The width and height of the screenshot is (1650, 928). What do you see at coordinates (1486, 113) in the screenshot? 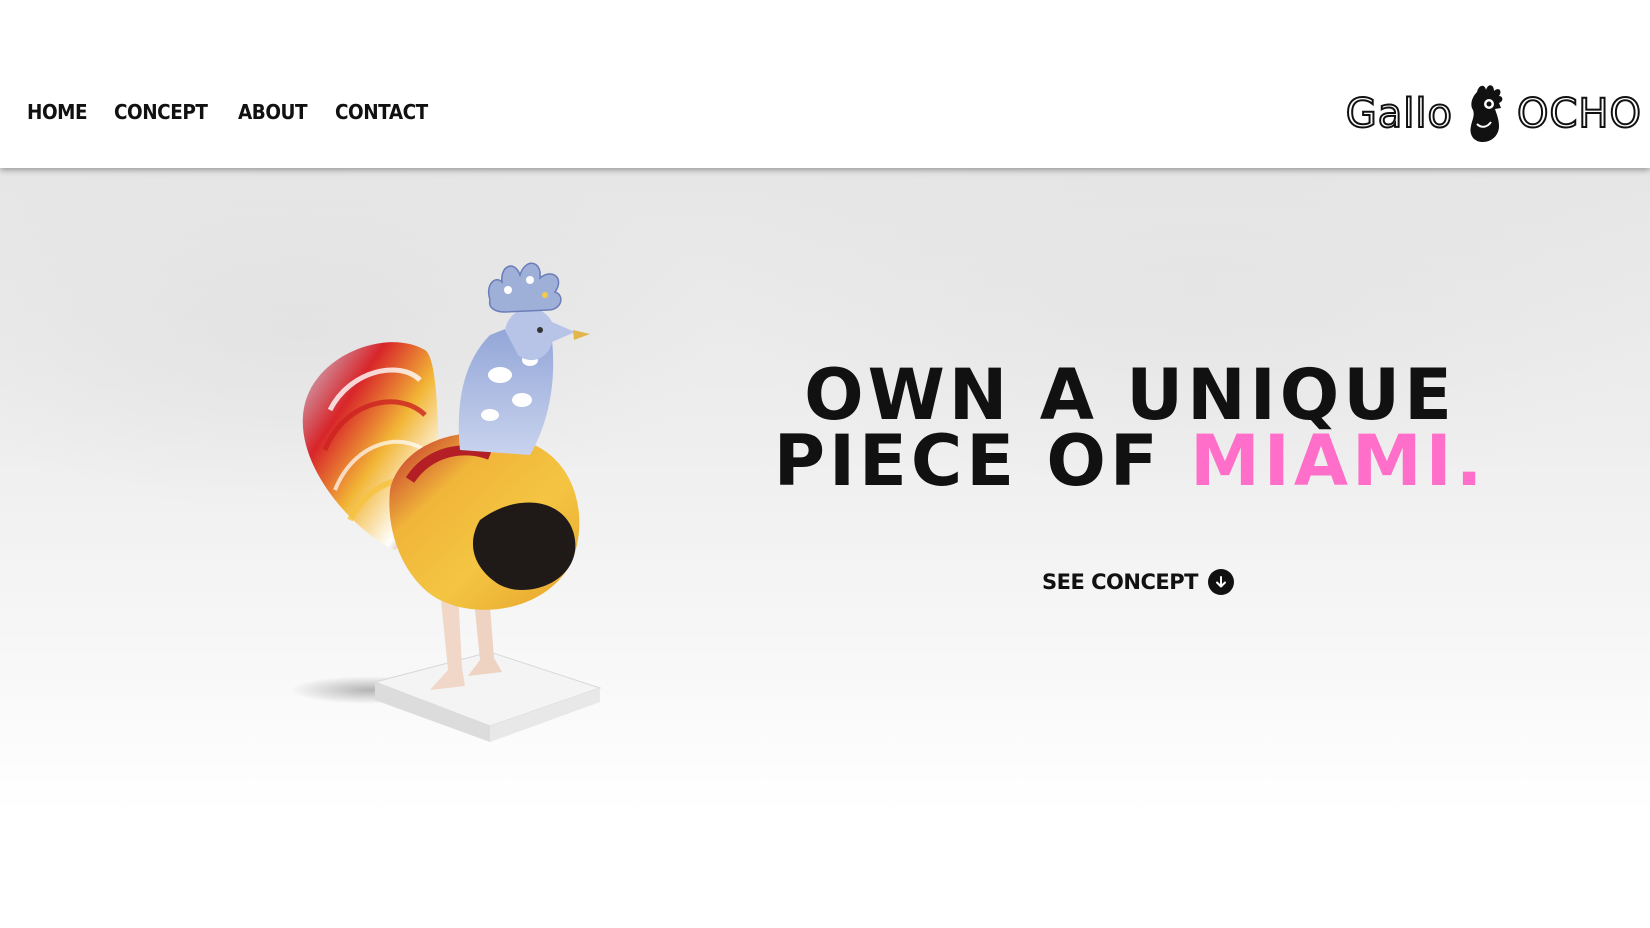
I see `rooster-logo-icon` at bounding box center [1486, 113].